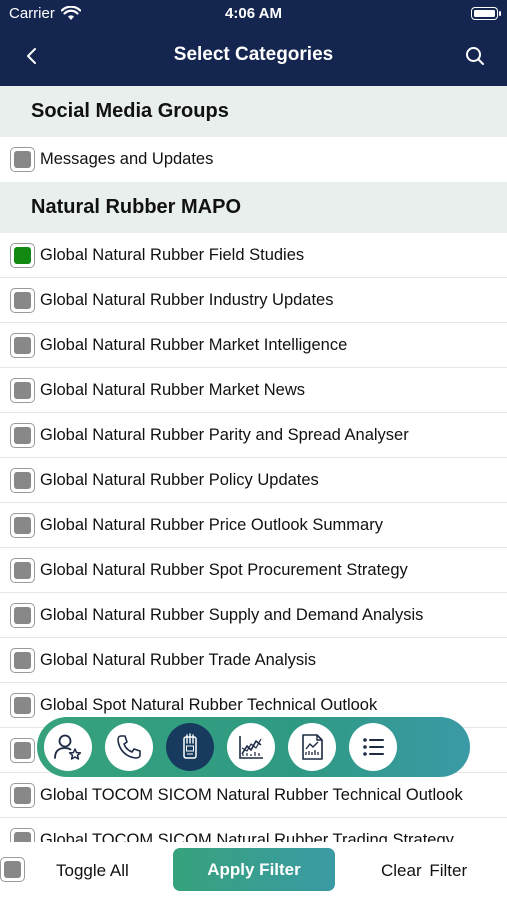 The height and width of the screenshot is (900, 507). I want to click on sms-button, so click(190, 747).